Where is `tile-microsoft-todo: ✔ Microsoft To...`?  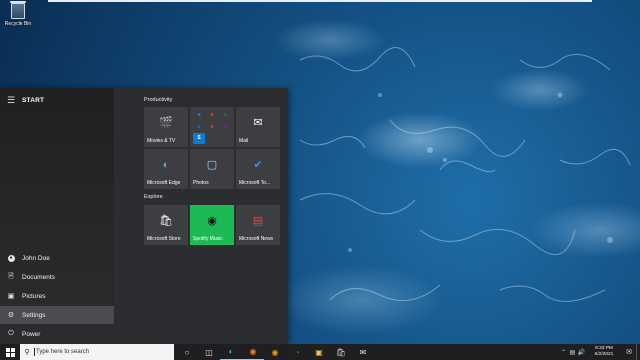 tile-microsoft-todo: ✔ Microsoft To... is located at coordinates (258, 169).